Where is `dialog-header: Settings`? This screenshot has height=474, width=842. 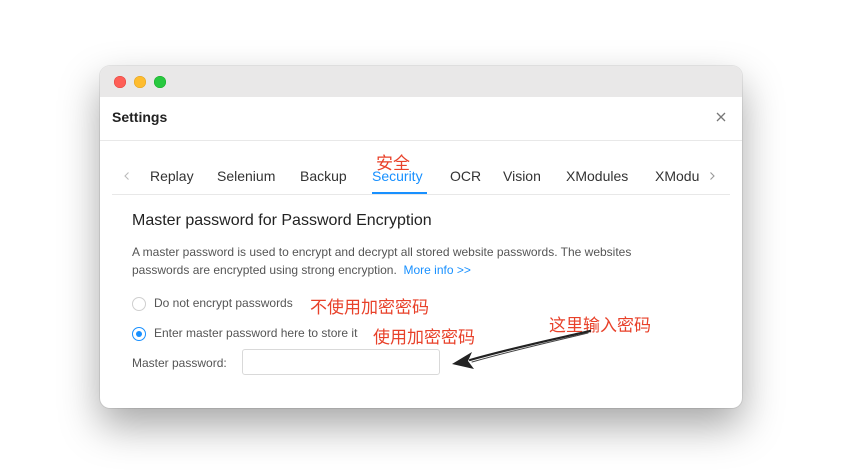
dialog-header: Settings is located at coordinates (421, 119).